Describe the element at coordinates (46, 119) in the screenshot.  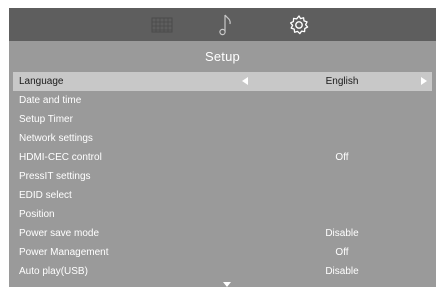
I see `menu-item-label: Setup Timer` at that location.